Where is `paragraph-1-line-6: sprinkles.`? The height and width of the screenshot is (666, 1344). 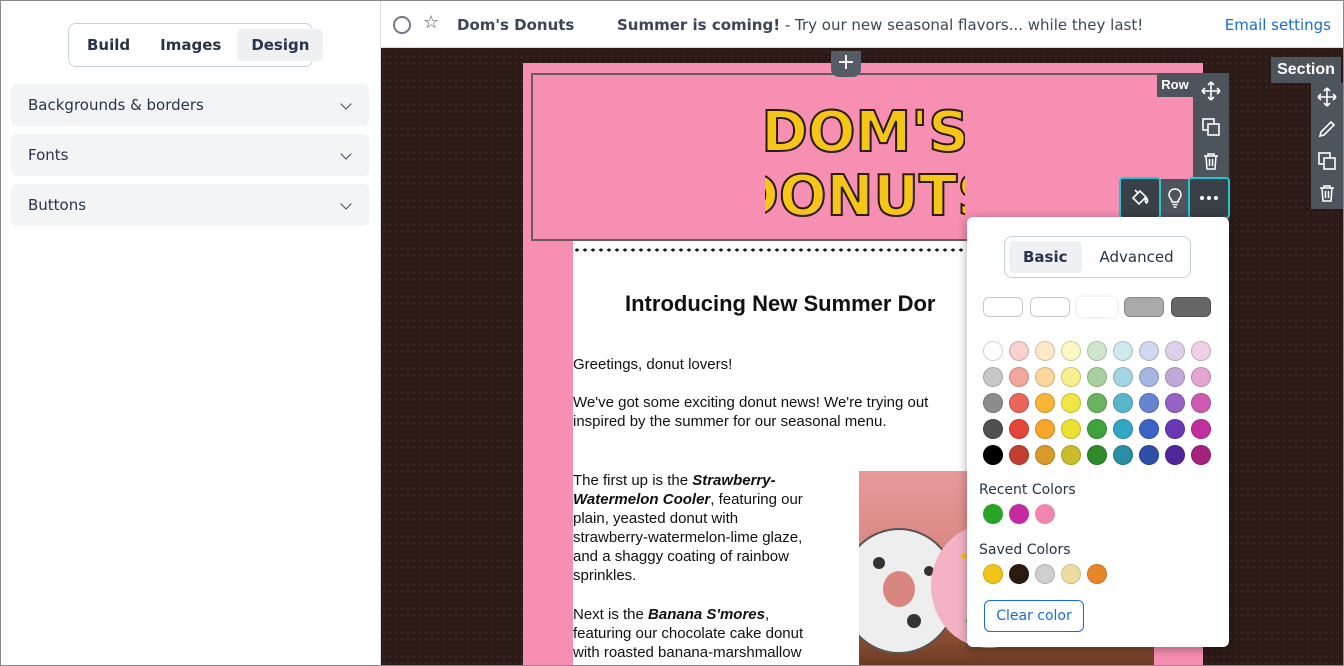 paragraph-1-line-6: sprinkles. is located at coordinates (713, 575).